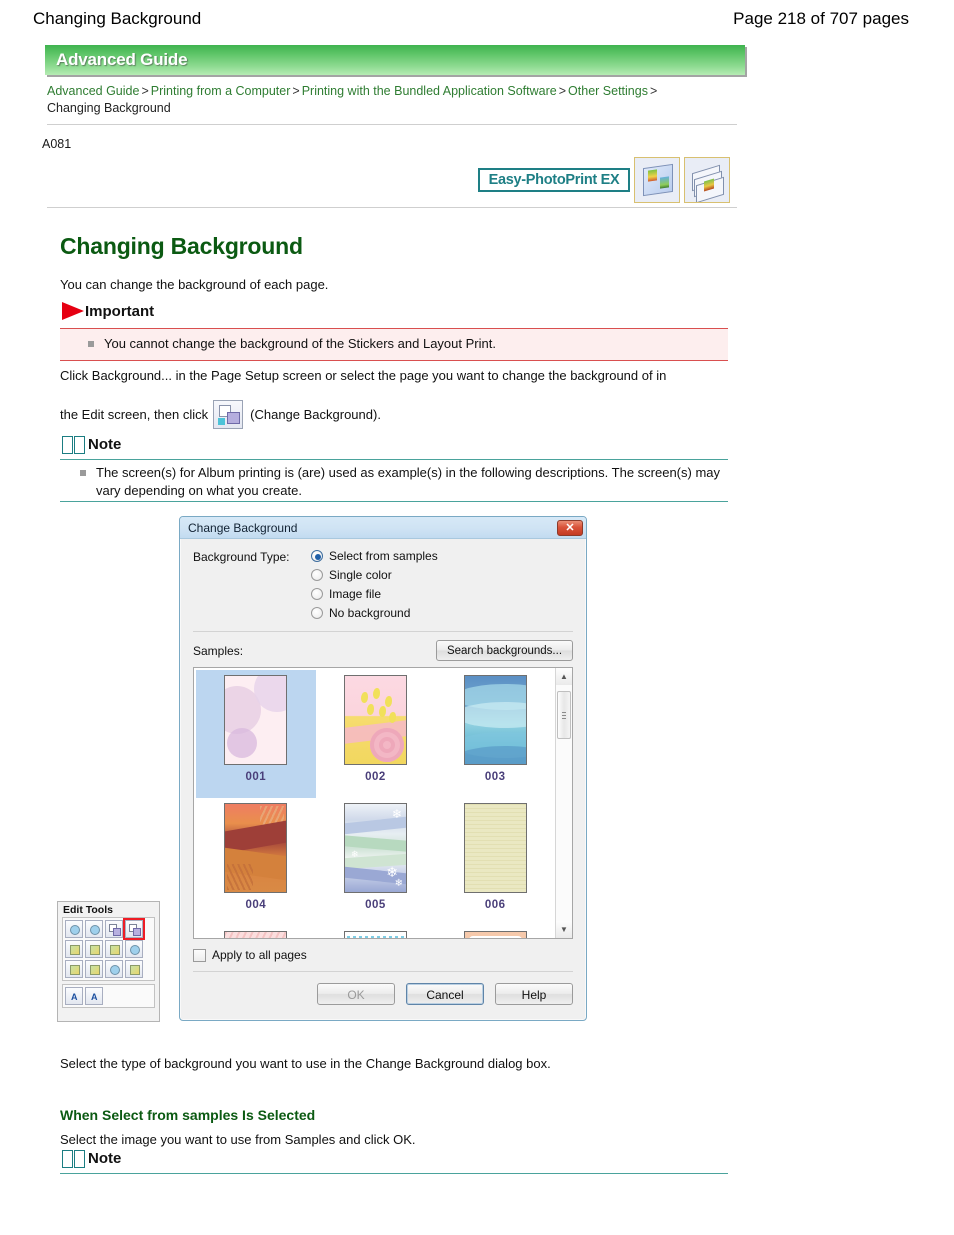 The height and width of the screenshot is (1235, 954). What do you see at coordinates (394, 459) in the screenshot?
I see `note-divider-top` at bounding box center [394, 459].